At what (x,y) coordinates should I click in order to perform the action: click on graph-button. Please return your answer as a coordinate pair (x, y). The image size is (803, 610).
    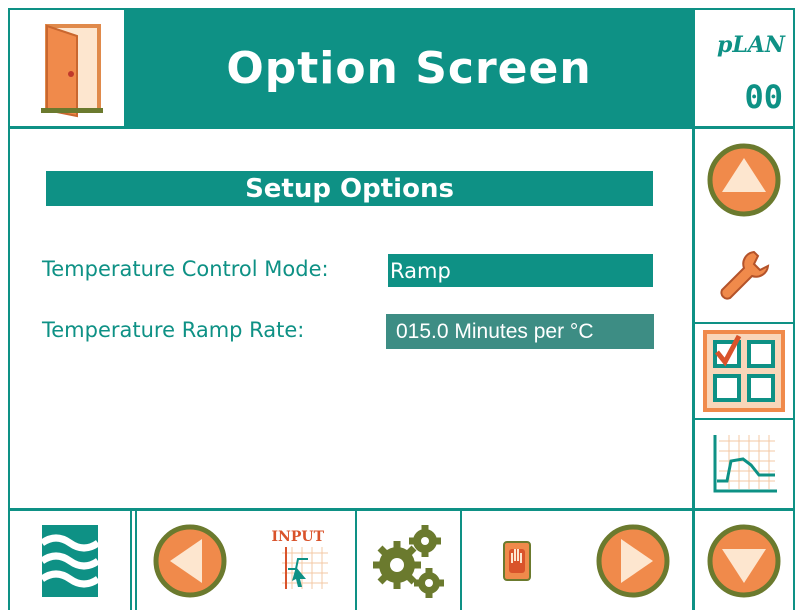
    Looking at the image, I should click on (744, 464).